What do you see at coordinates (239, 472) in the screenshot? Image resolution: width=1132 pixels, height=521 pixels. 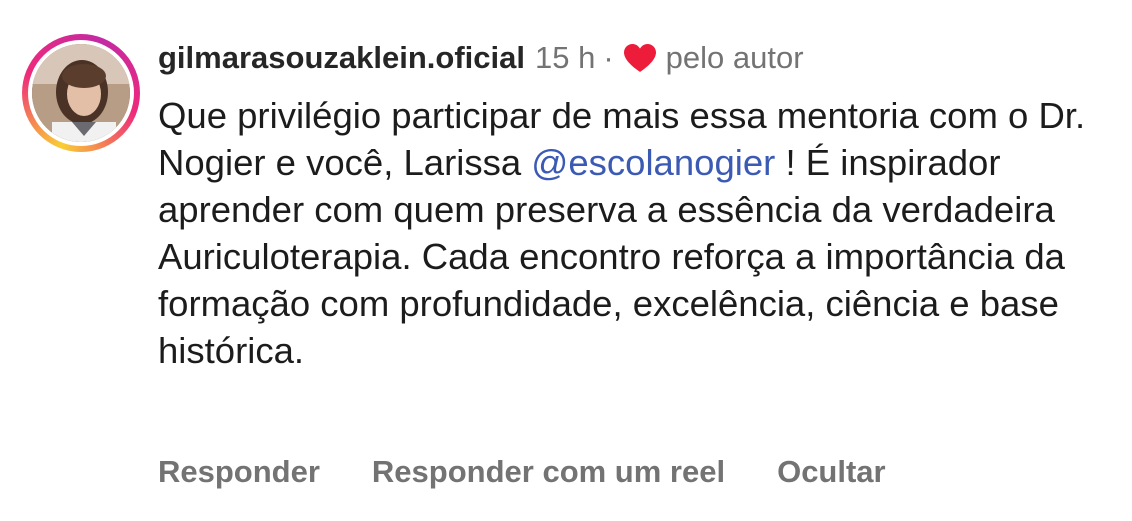 I see `reply-button: Responder` at bounding box center [239, 472].